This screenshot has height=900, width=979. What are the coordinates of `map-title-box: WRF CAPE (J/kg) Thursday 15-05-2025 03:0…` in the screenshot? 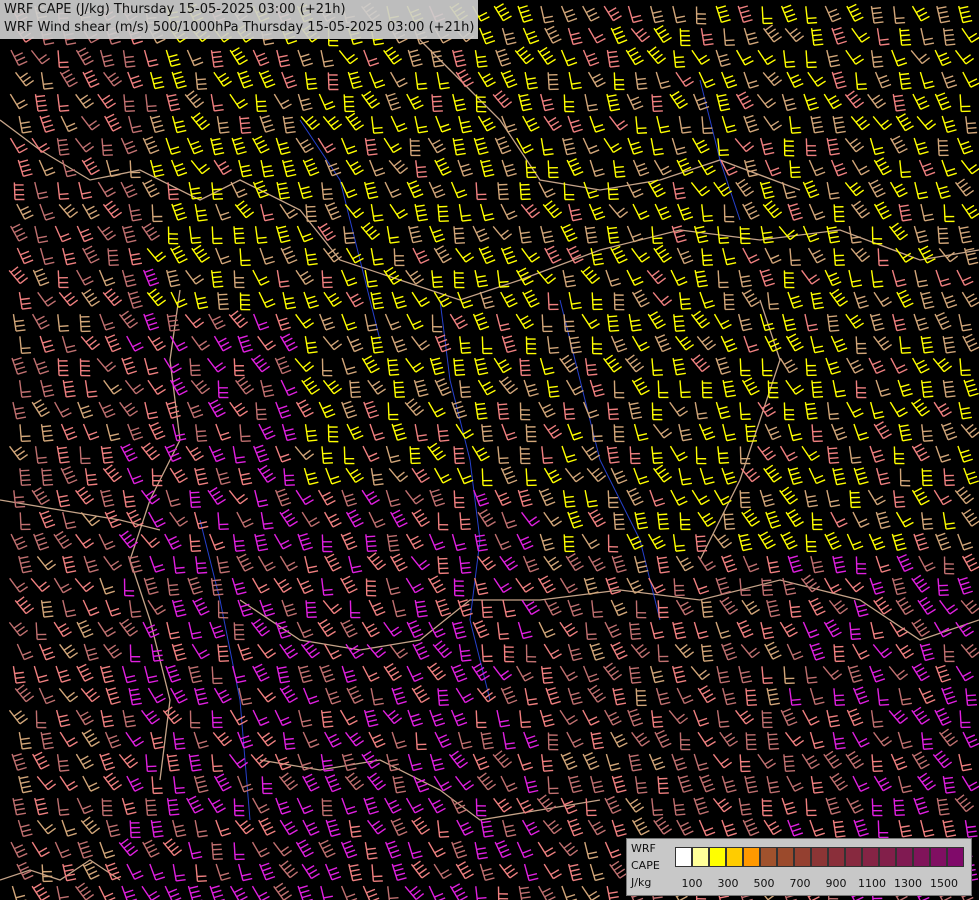 It's located at (239, 19).